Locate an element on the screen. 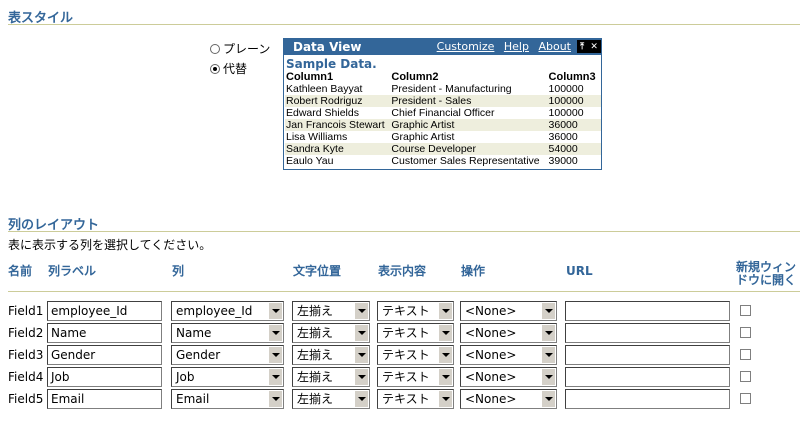  data-view-header: Data View Customize Help About ⤒ ✕ is located at coordinates (442, 47).